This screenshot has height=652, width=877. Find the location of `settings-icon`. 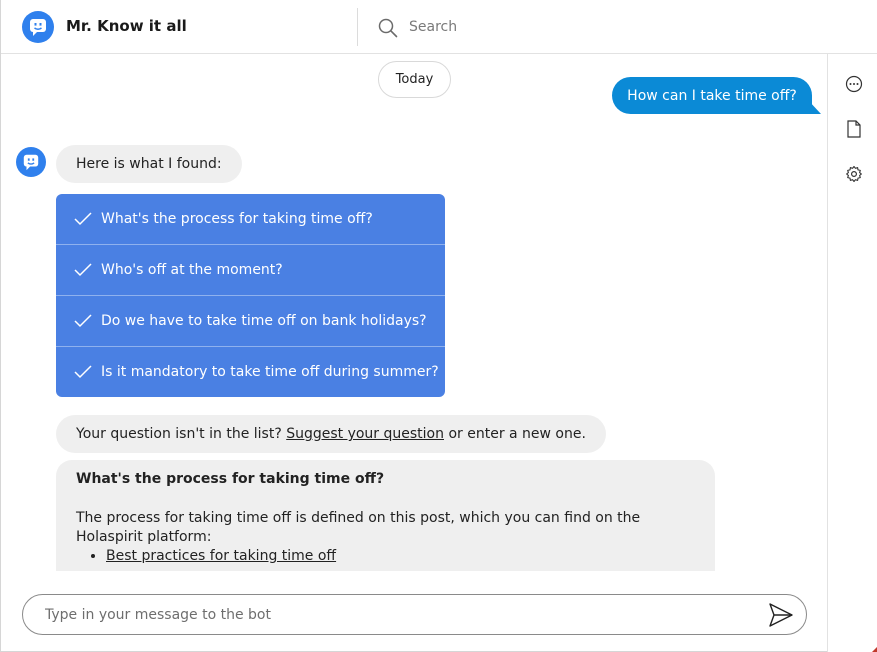

settings-icon is located at coordinates (854, 174).